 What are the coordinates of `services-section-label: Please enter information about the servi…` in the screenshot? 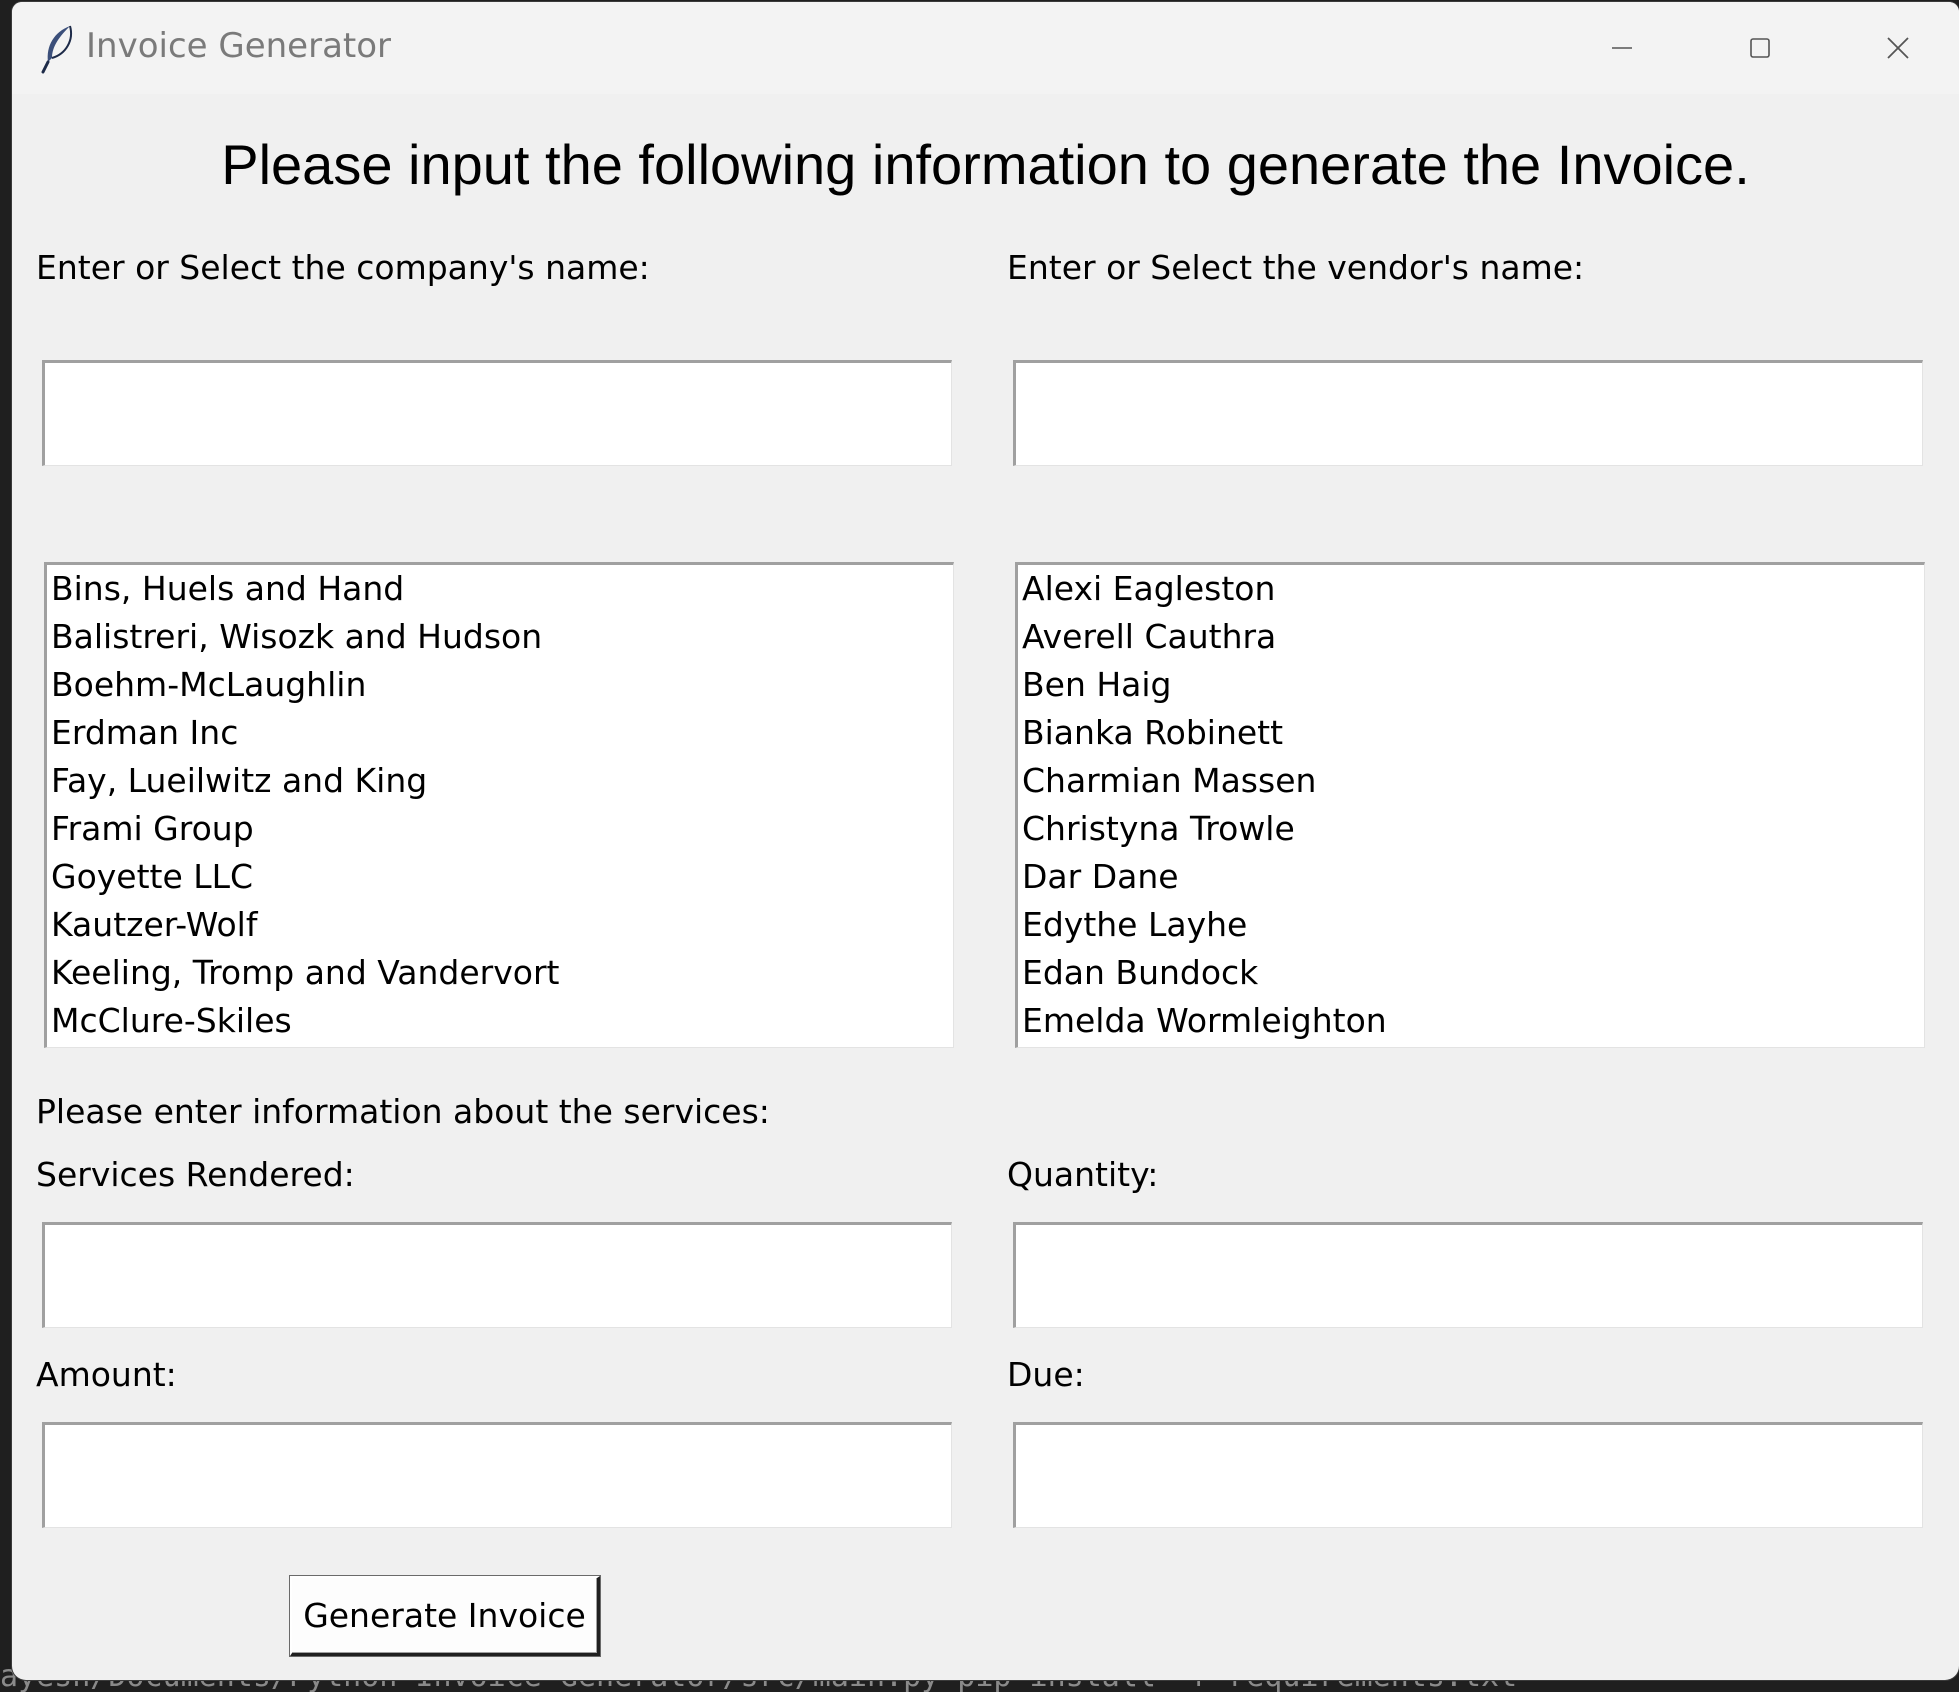 It's located at (403, 1111).